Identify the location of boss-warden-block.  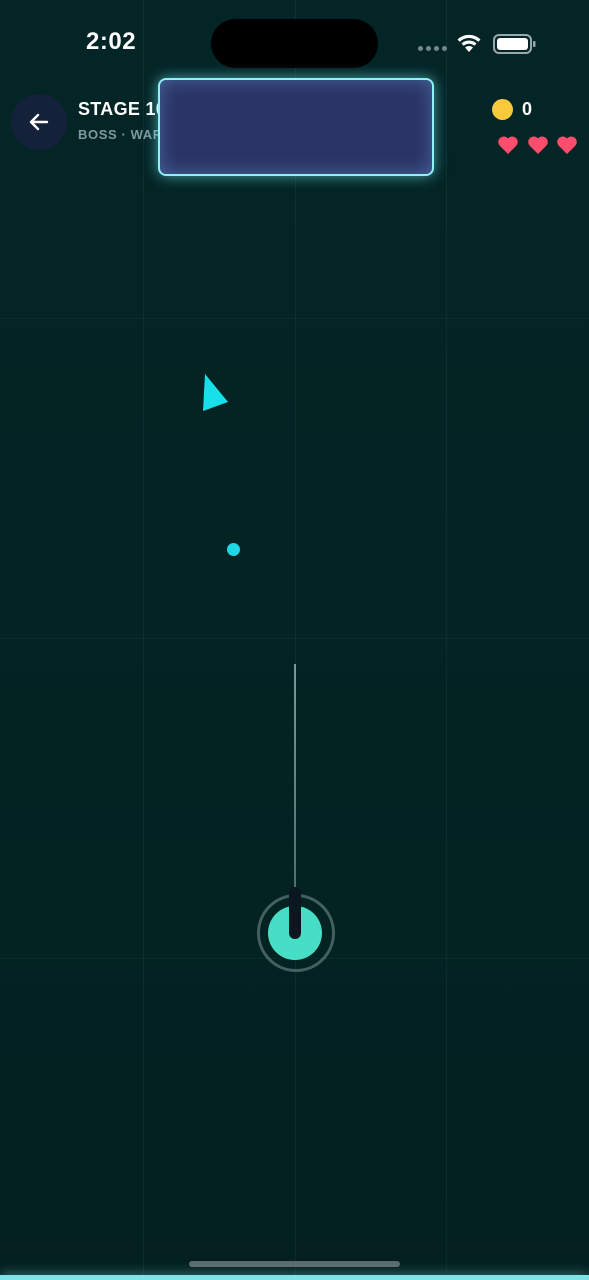
(296, 127).